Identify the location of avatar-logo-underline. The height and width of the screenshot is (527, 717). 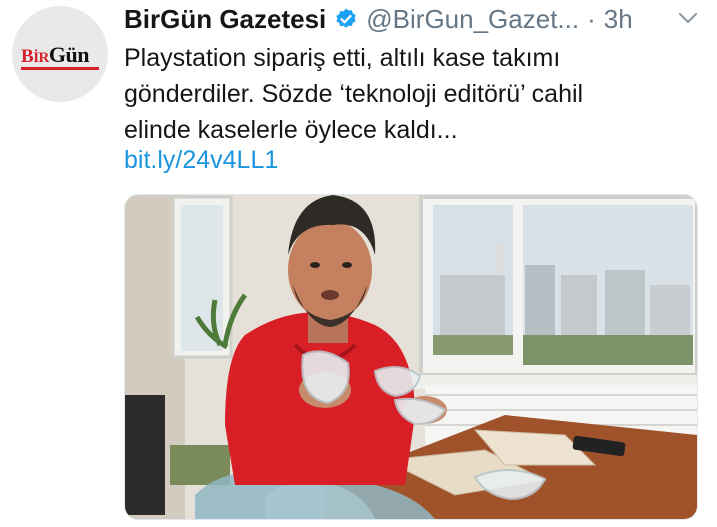
(60, 68).